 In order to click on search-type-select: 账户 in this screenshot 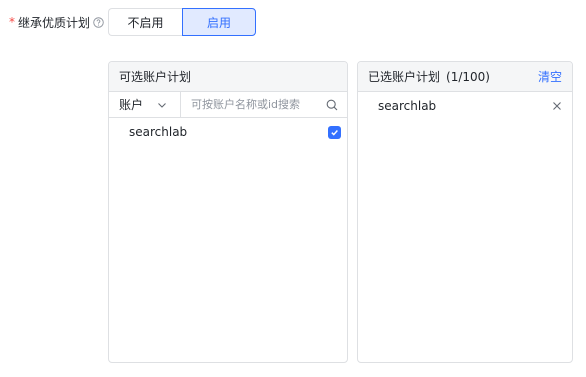, I will do `click(145, 104)`.